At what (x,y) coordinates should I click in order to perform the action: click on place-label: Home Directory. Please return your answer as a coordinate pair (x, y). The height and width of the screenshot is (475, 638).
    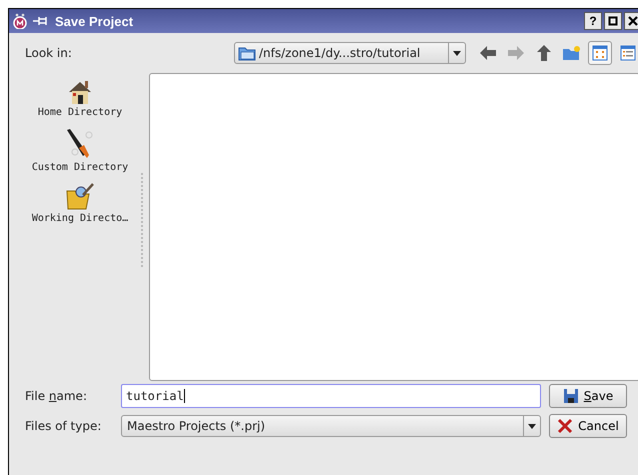
    Looking at the image, I should click on (80, 112).